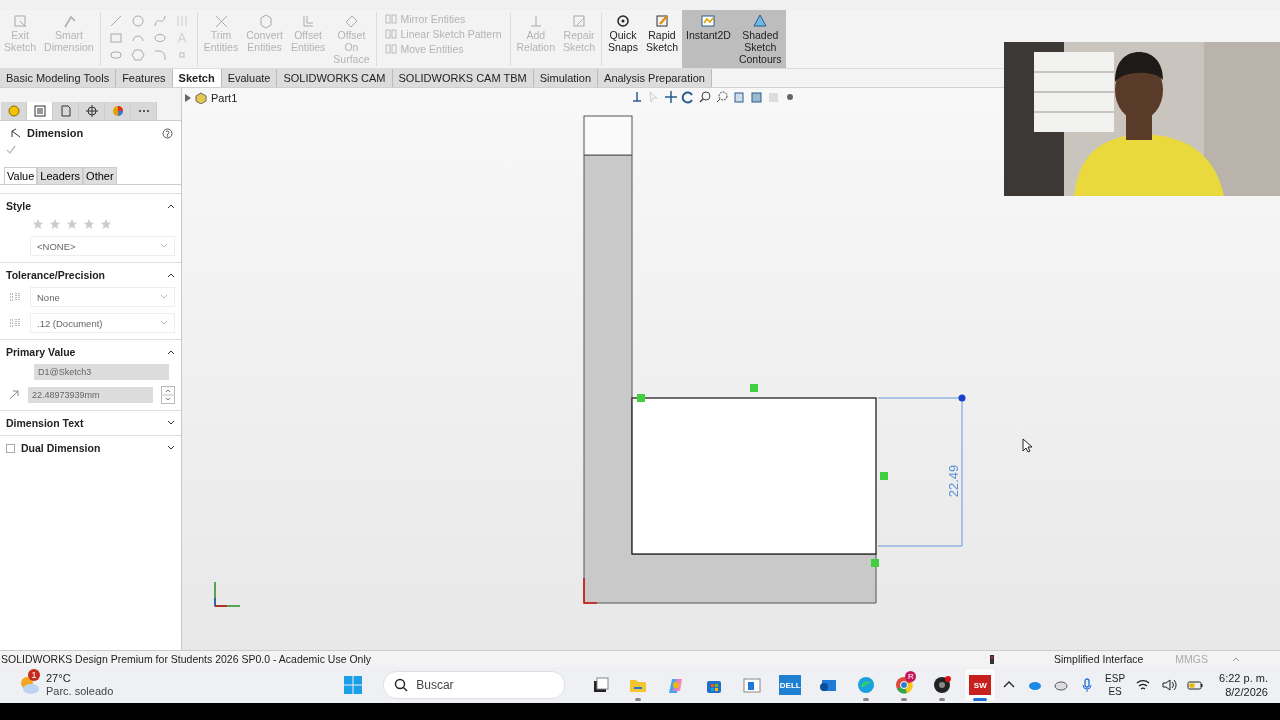 This screenshot has width=1280, height=720. What do you see at coordinates (197, 78) in the screenshot?
I see `command-tab: Sketch` at bounding box center [197, 78].